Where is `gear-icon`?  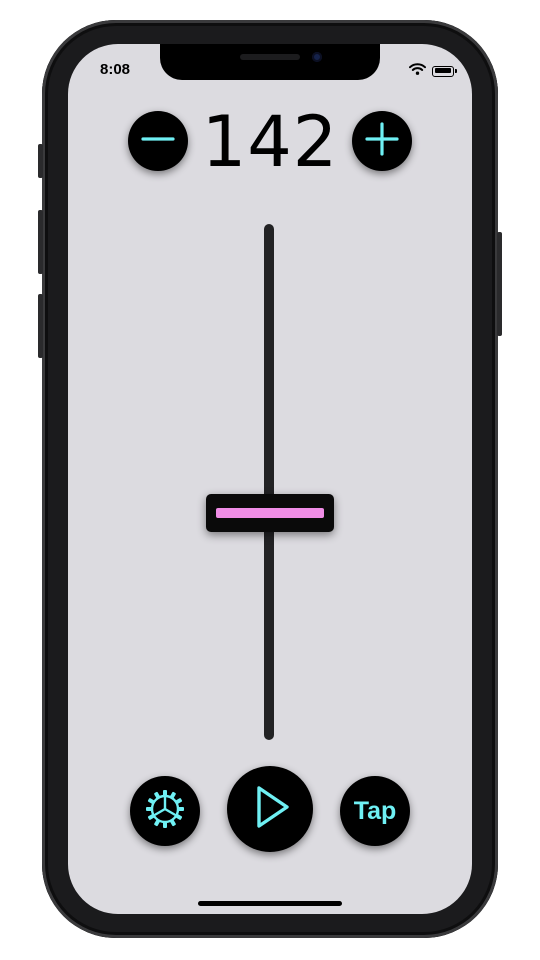
gear-icon is located at coordinates (165, 811).